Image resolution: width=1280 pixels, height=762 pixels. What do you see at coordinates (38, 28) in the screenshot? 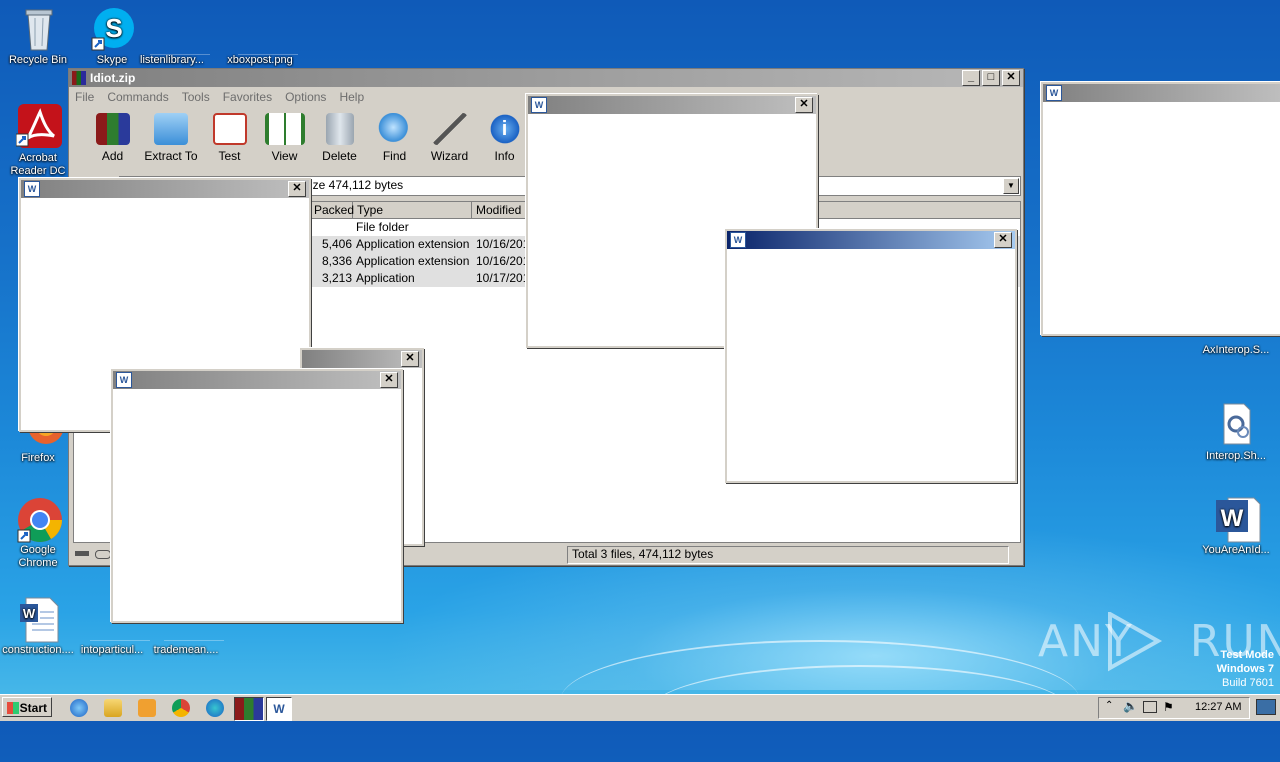
I see `recycle-bin-icon` at bounding box center [38, 28].